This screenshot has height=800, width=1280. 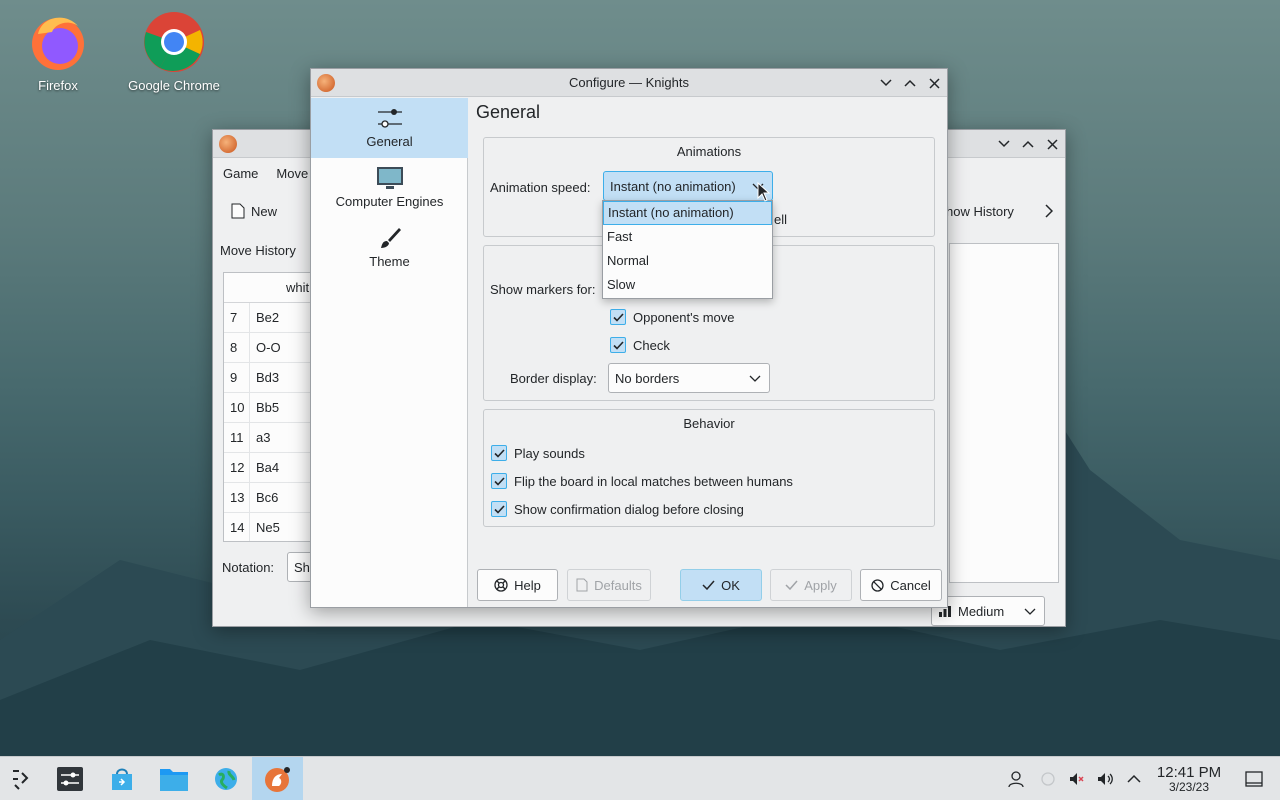 What do you see at coordinates (237, 527) in the screenshot?
I see `move-number: 14` at bounding box center [237, 527].